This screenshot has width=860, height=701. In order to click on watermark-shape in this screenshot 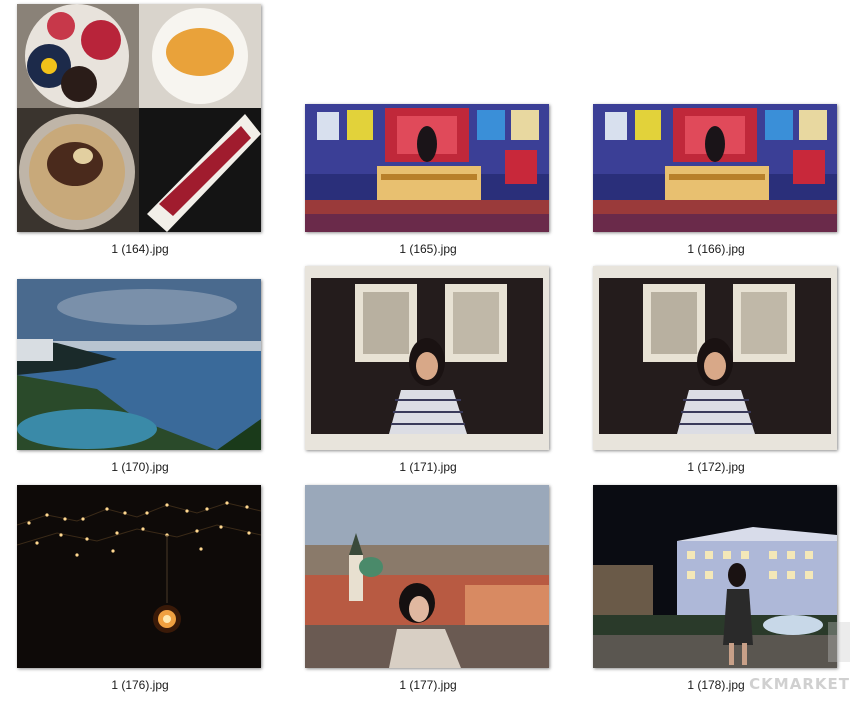, I will do `click(839, 642)`.